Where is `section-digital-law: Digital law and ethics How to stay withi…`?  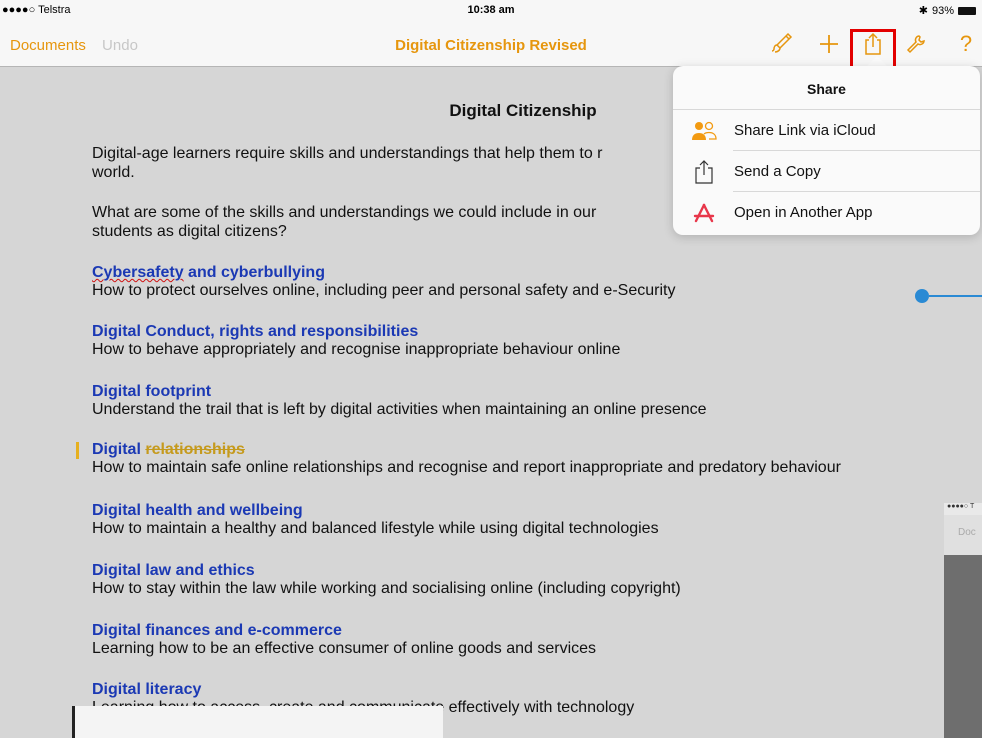 section-digital-law: Digital law and ethics How to stay withi… is located at coordinates (386, 580).